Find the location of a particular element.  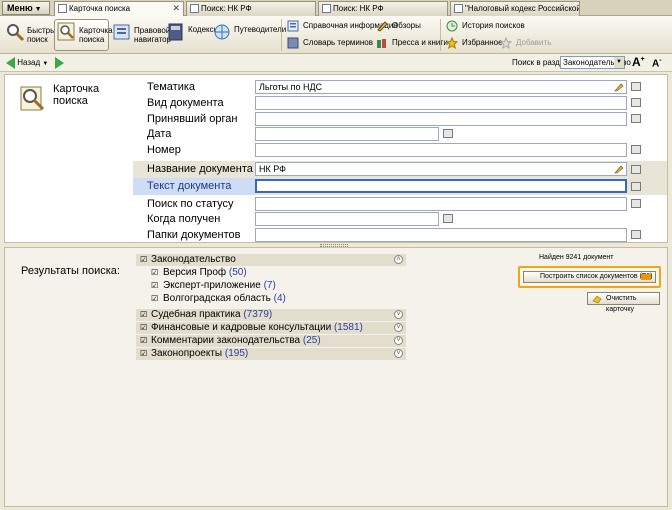

back-label: Назад is located at coordinates (29, 63).